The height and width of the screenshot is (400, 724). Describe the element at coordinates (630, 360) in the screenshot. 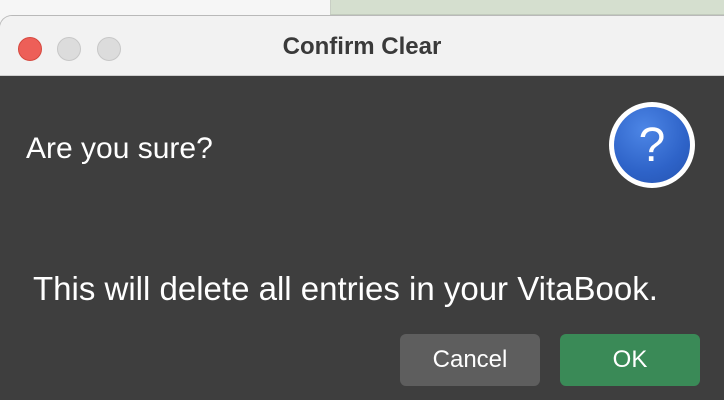

I see `ok-button: OK` at that location.